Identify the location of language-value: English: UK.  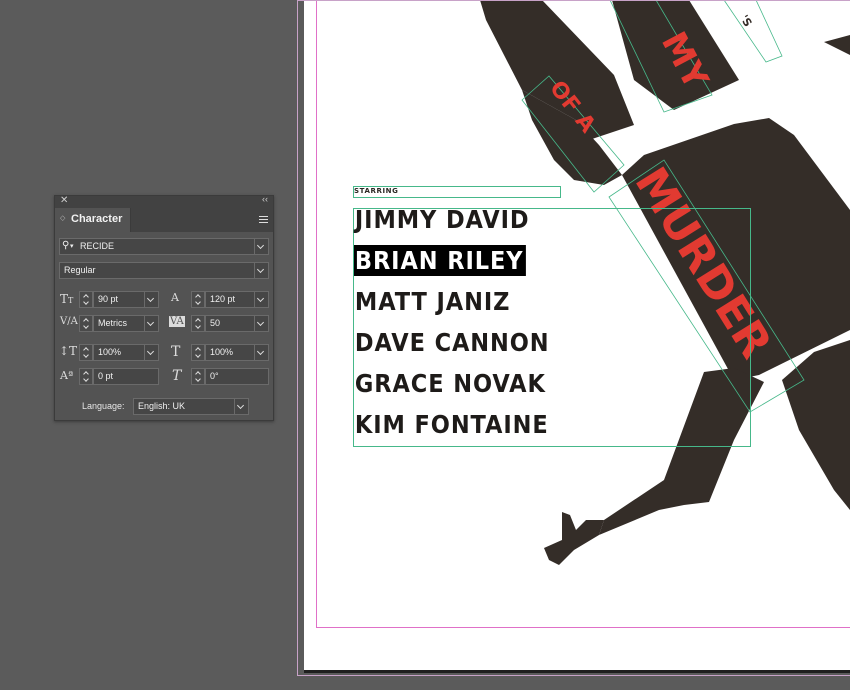
(162, 406).